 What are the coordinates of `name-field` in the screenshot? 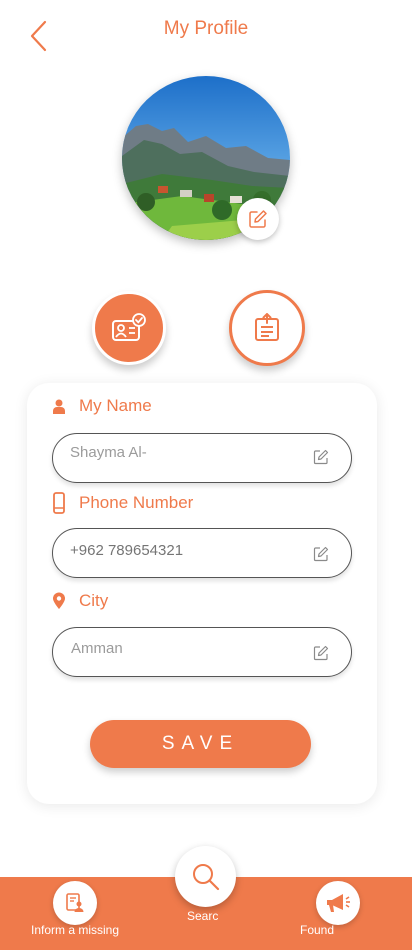 It's located at (202, 458).